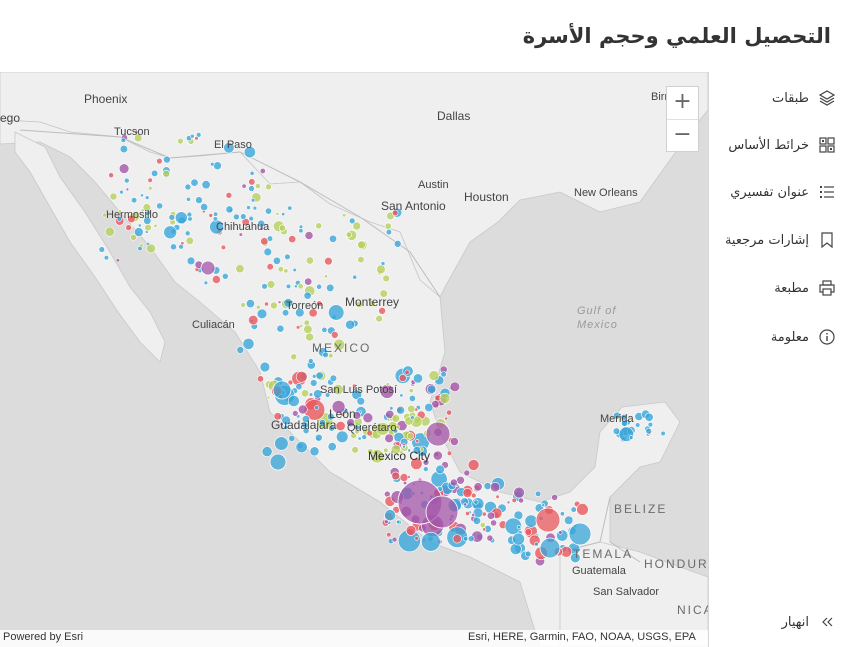  Describe the element at coordinates (606, 193) in the screenshot. I see `label-neworleans: New Orleans` at that location.